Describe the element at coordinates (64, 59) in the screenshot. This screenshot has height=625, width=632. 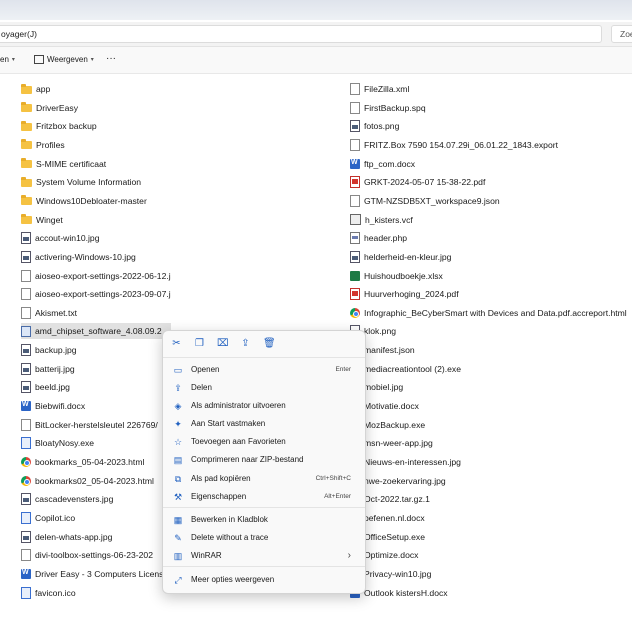
I see `view-button: Weergeven ▾` at that location.